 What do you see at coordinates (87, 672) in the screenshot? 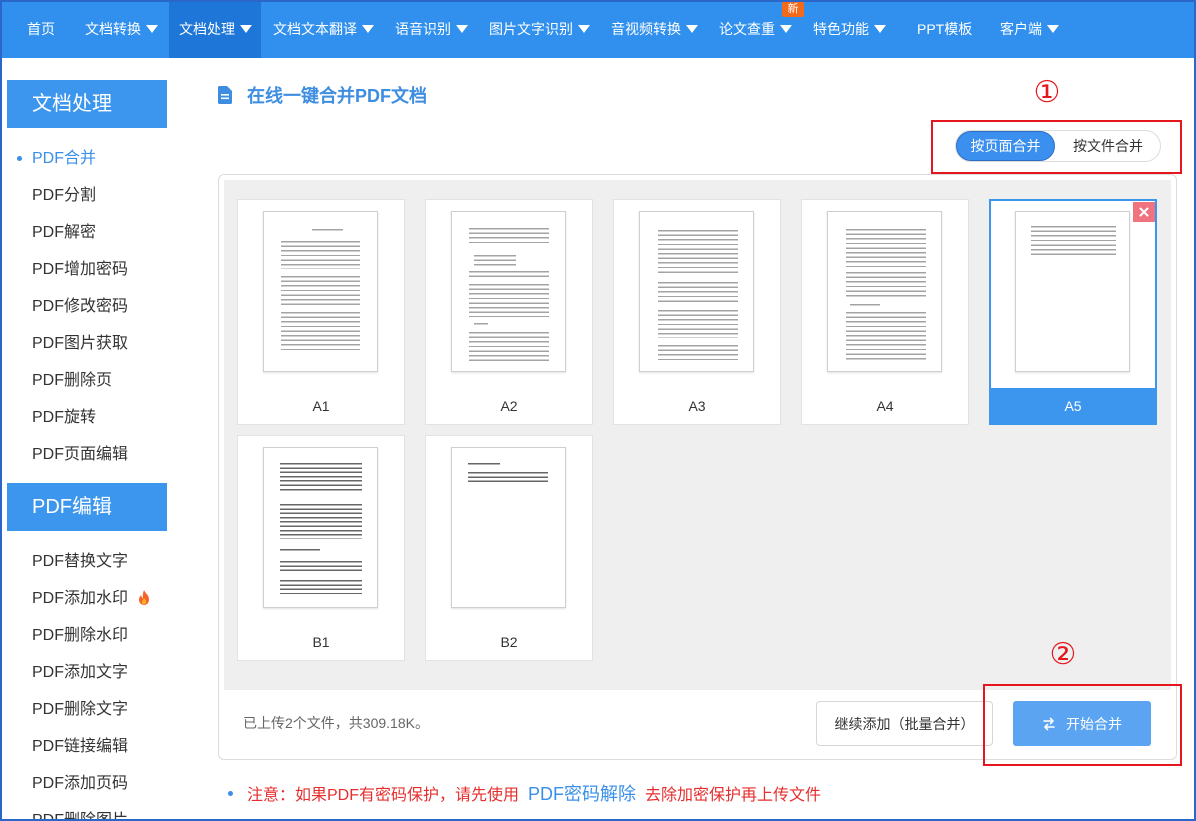
I see `sidebar-item-pdf-add-text: PDF添加文字` at bounding box center [87, 672].